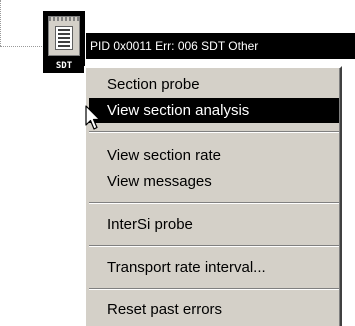 Image resolution: width=355 pixels, height=326 pixels. I want to click on menu-item-view-section-analysis: View section analysis, so click(214, 110).